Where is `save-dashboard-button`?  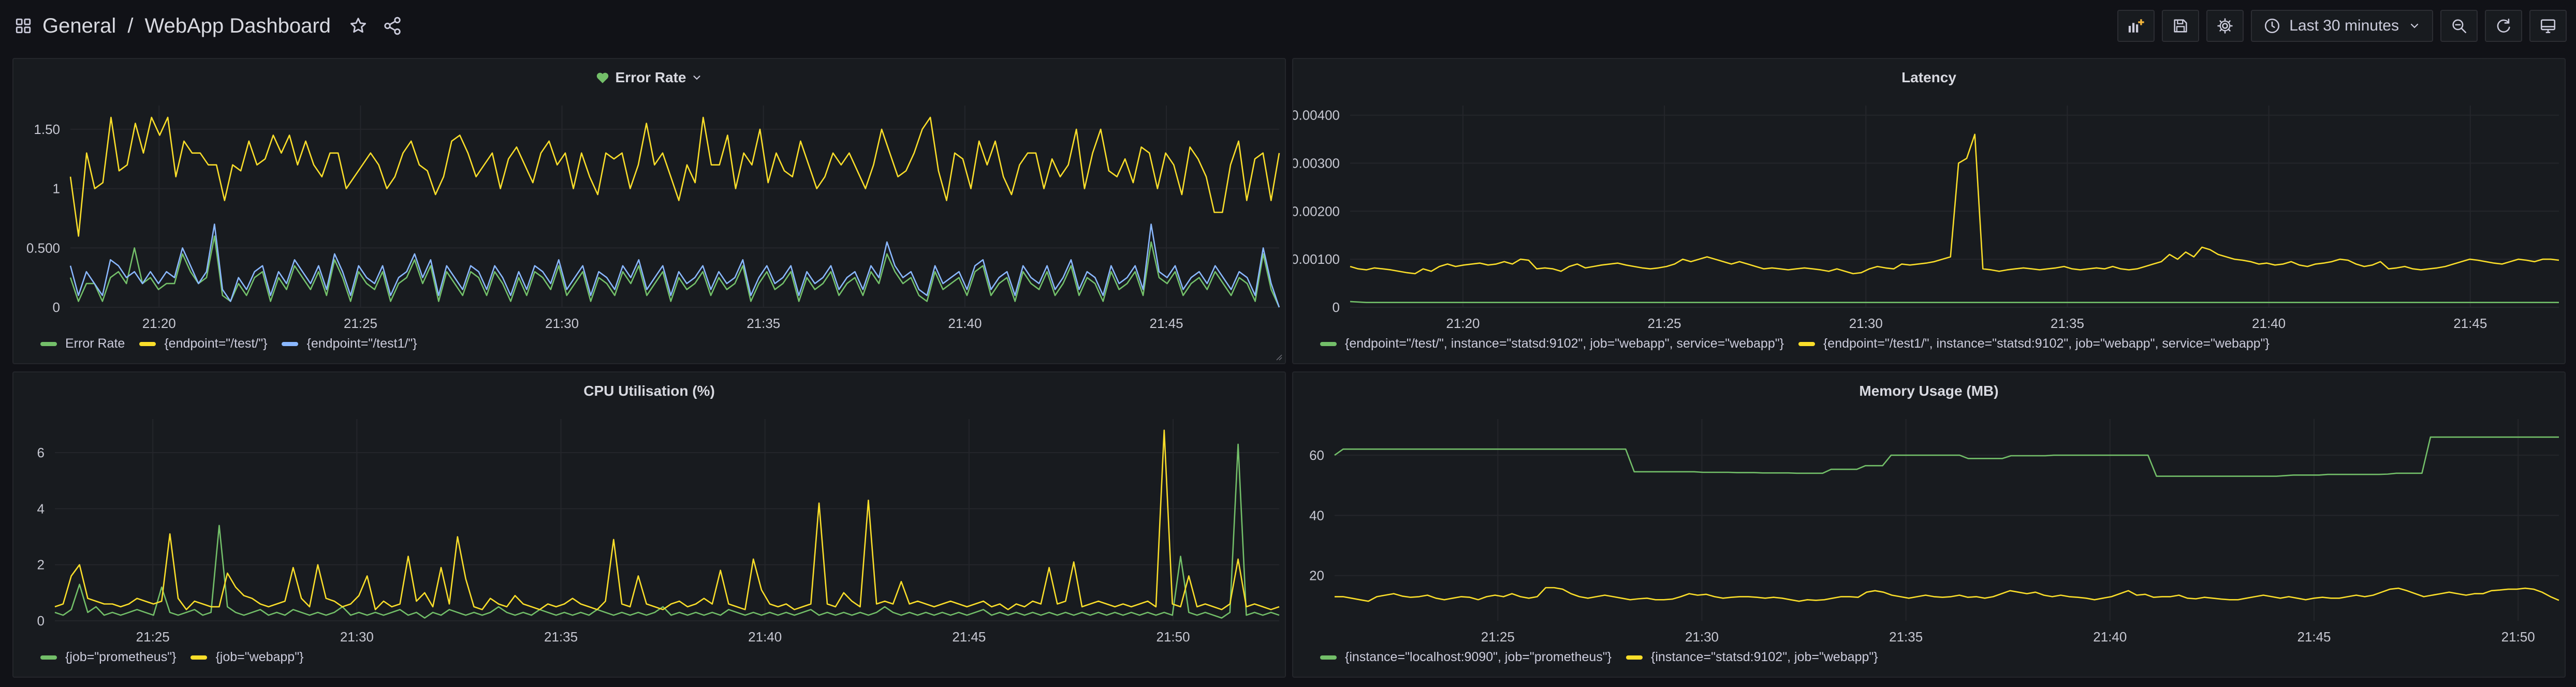
save-dashboard-button is located at coordinates (2181, 26).